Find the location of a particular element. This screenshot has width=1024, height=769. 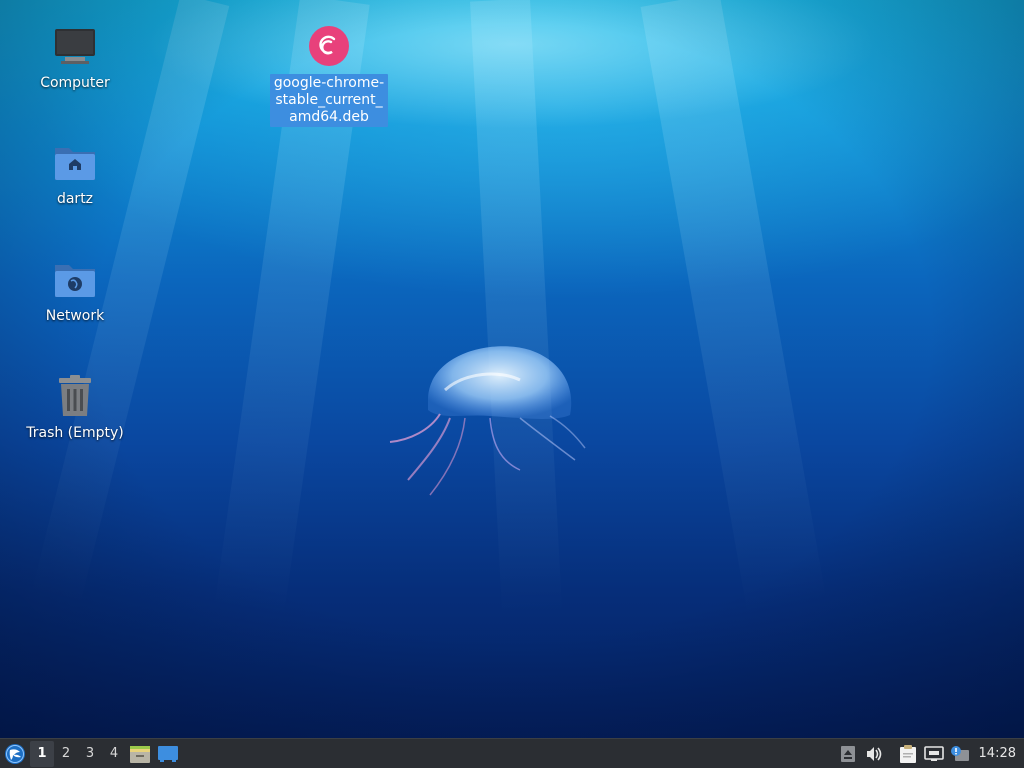

desktop-icon-home: dartz is located at coordinates (75, 173).